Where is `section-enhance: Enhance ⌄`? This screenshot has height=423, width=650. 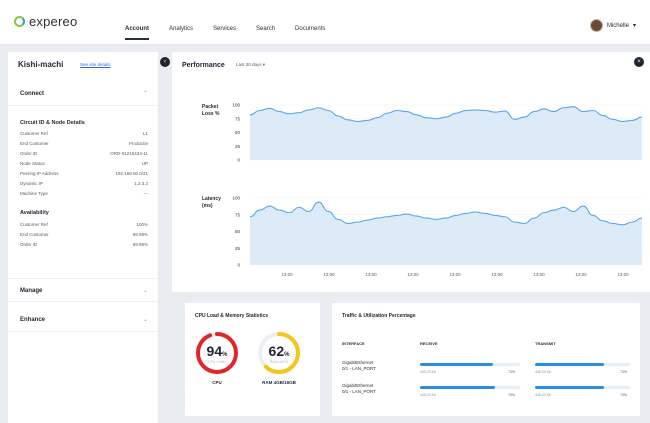
section-enhance: Enhance ⌄ is located at coordinates (83, 320).